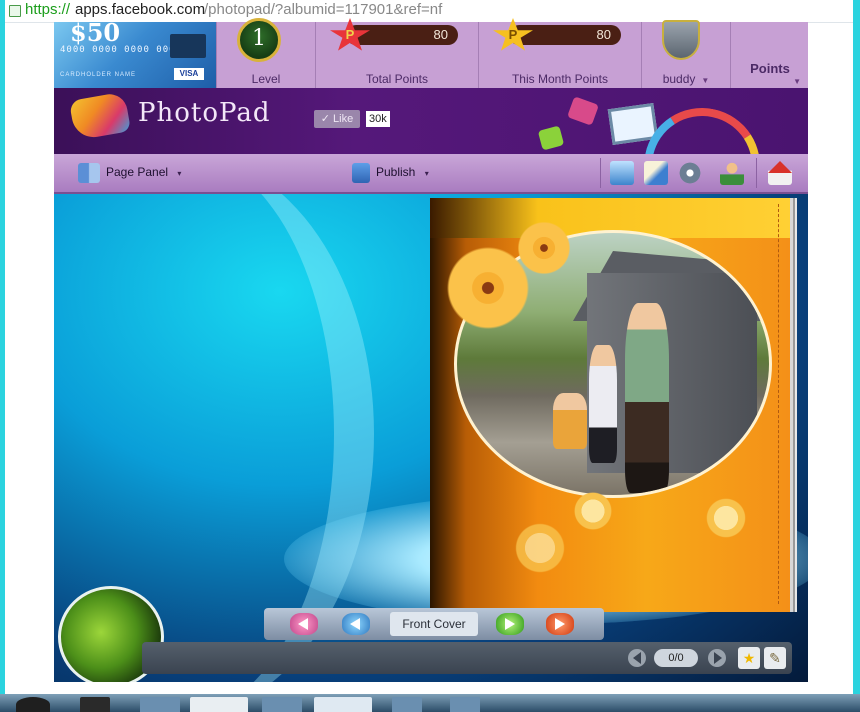 The height and width of the screenshot is (712, 860). What do you see at coordinates (749, 658) in the screenshot?
I see `star-icon: ★` at bounding box center [749, 658].